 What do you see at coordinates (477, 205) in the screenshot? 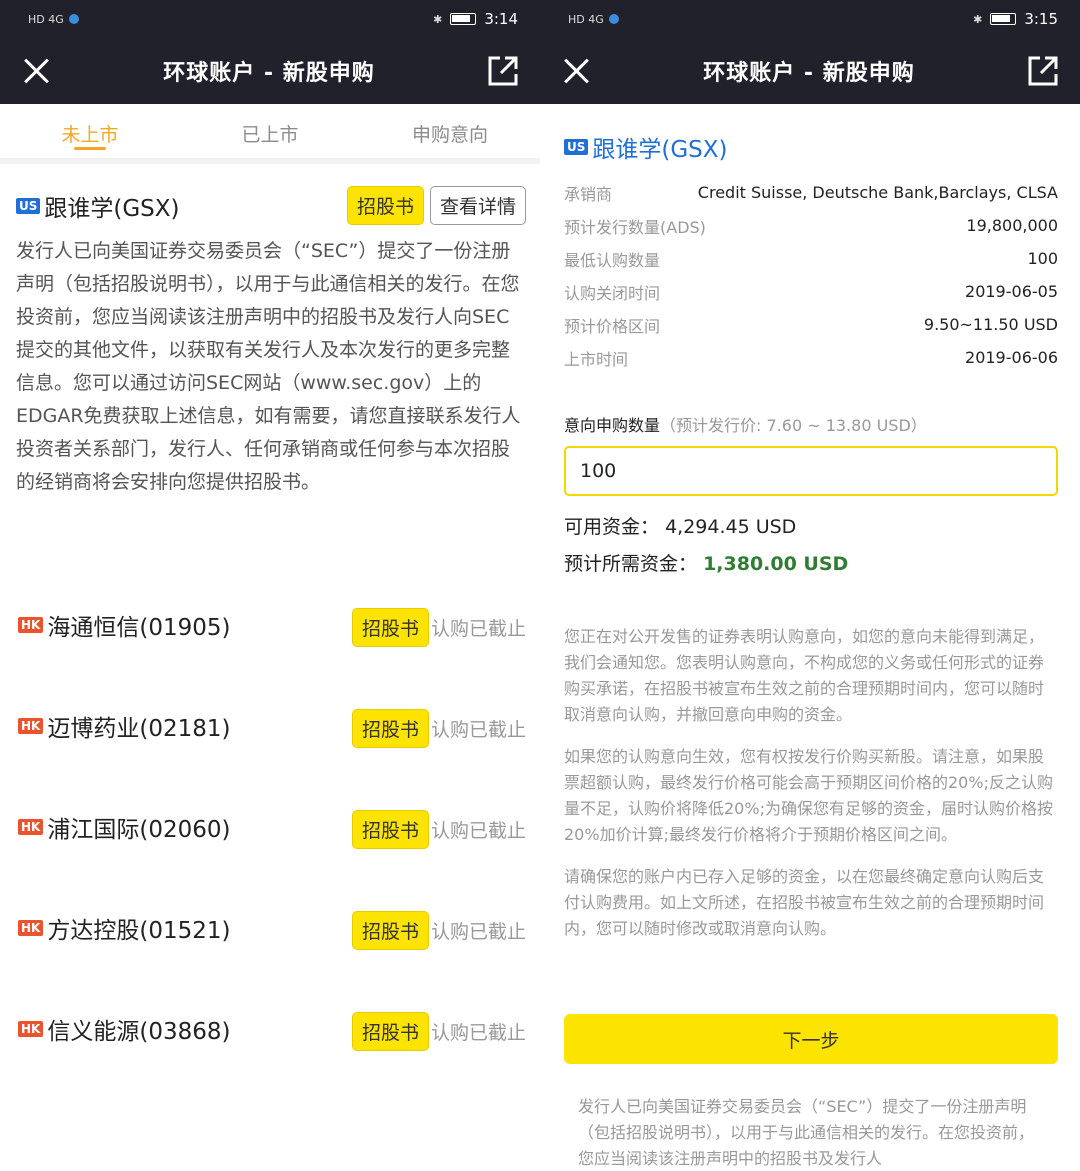
I see `view-details-button: 查看详情` at bounding box center [477, 205].